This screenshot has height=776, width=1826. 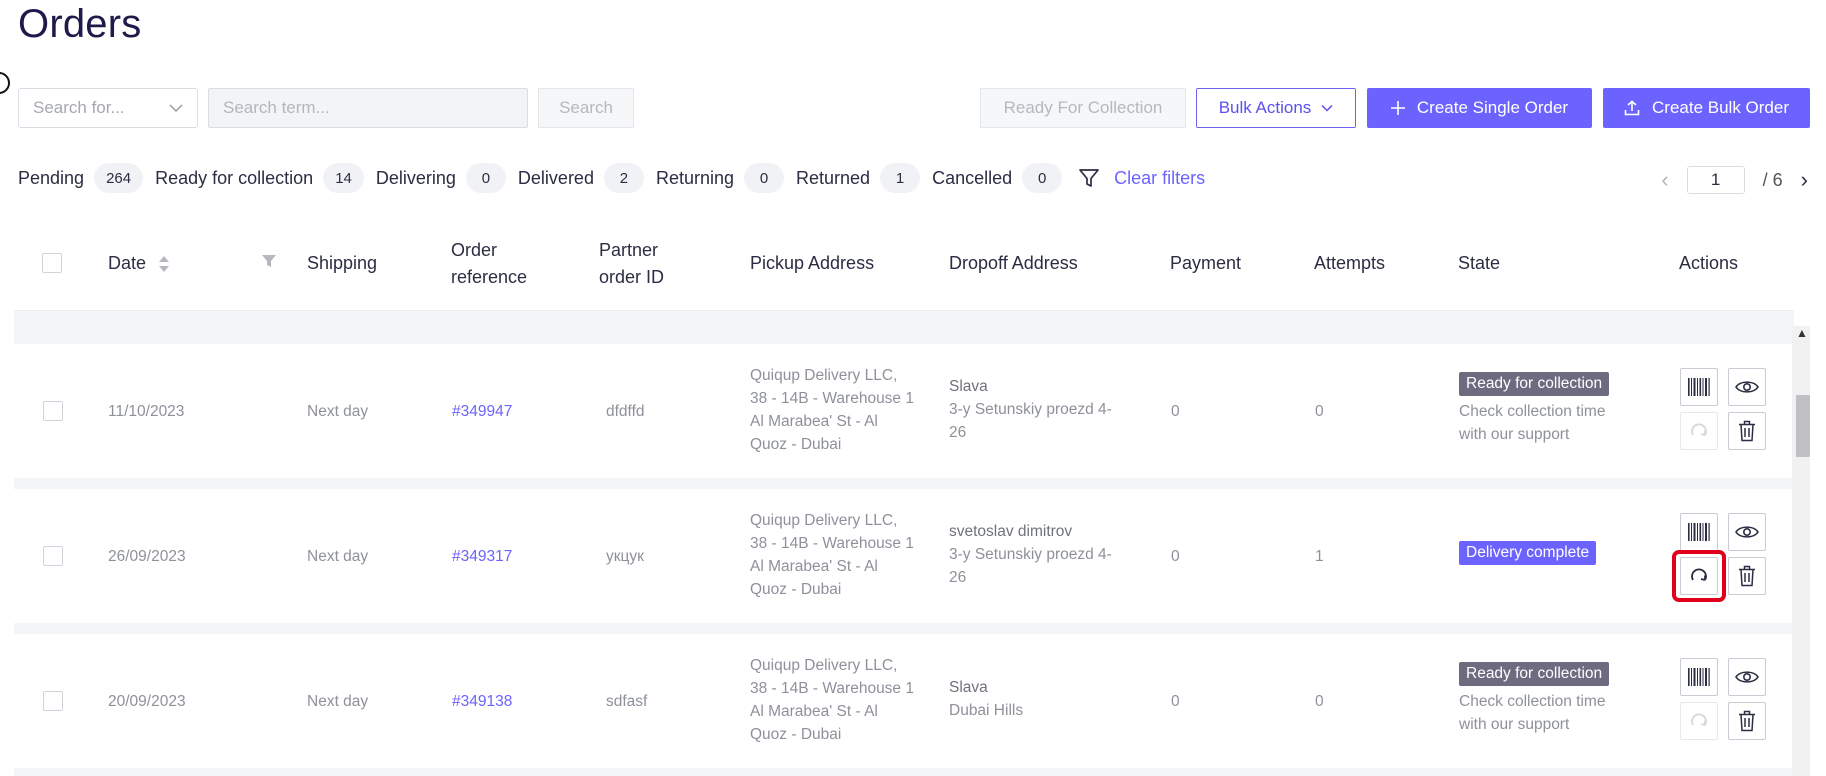 What do you see at coordinates (485, 178) in the screenshot?
I see `filter-delivering-count: 0` at bounding box center [485, 178].